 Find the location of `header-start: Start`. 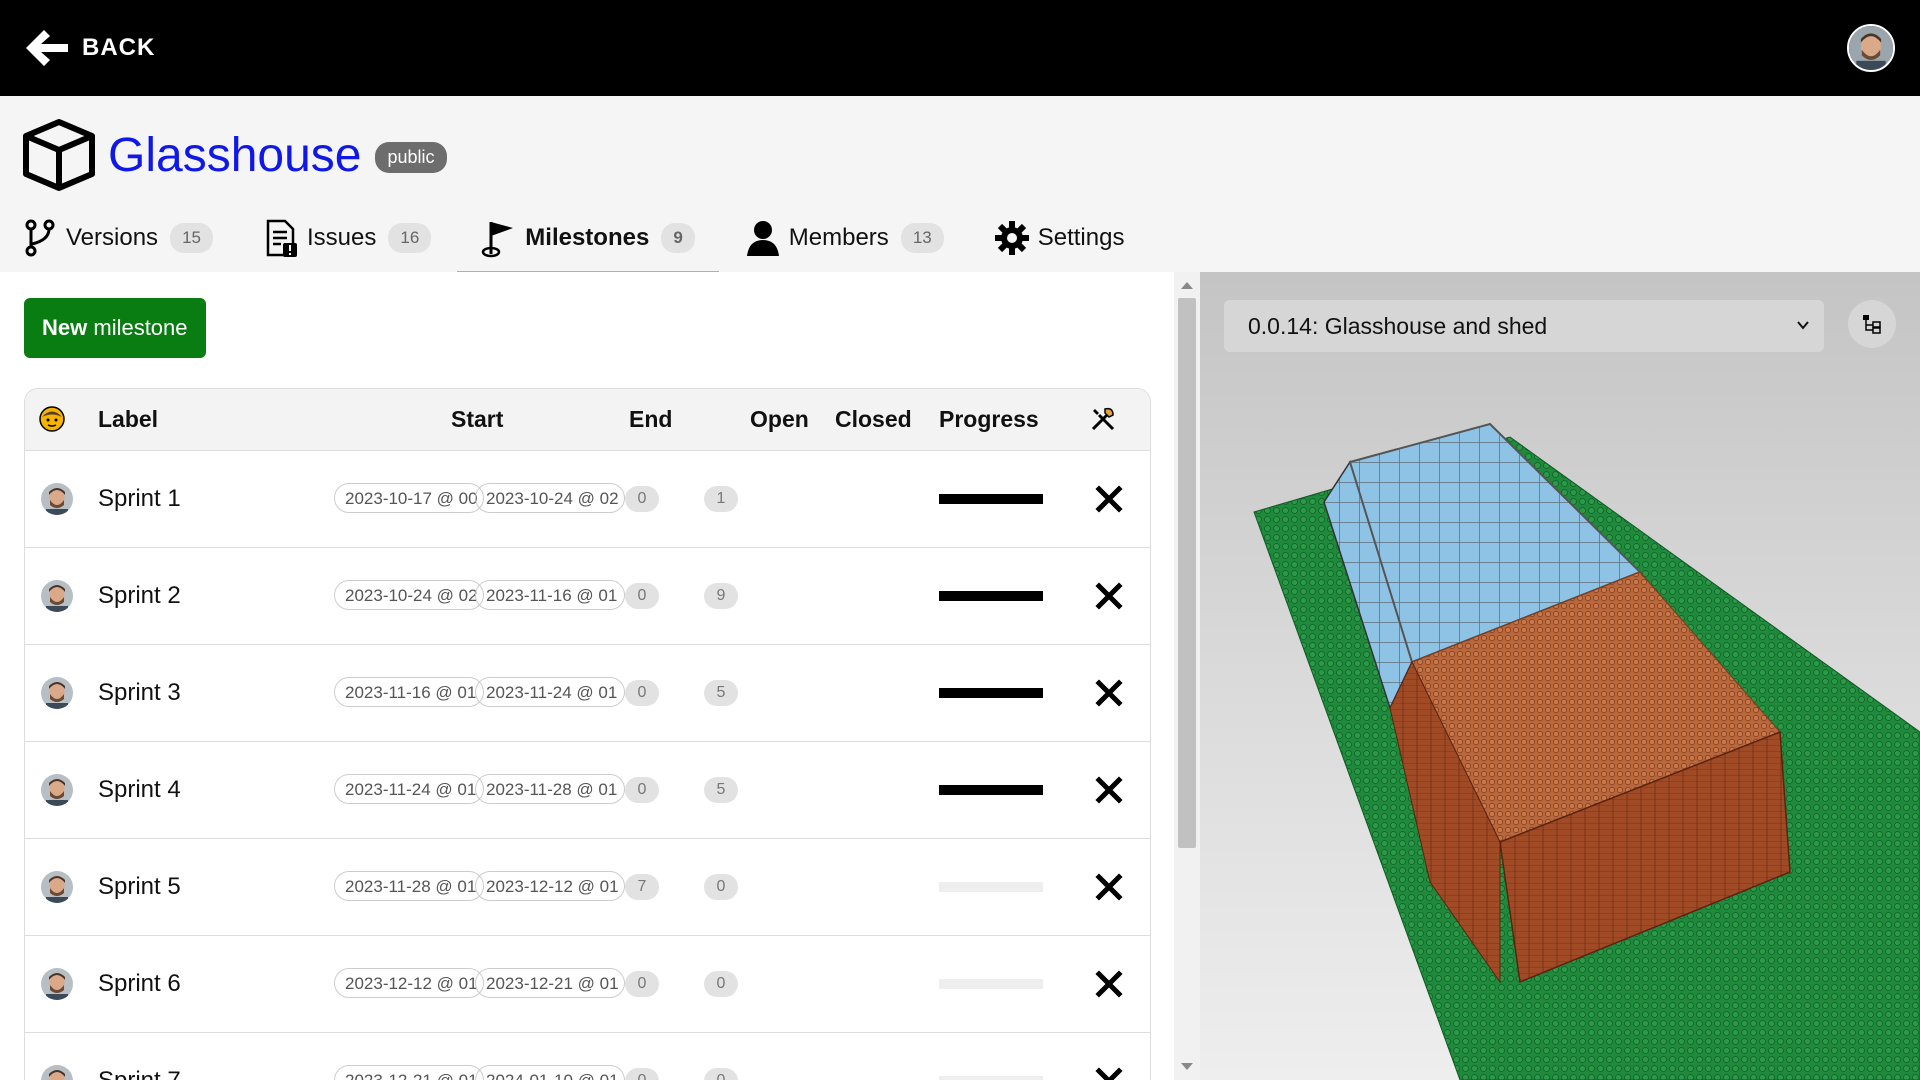

header-start: Start is located at coordinates (477, 419).